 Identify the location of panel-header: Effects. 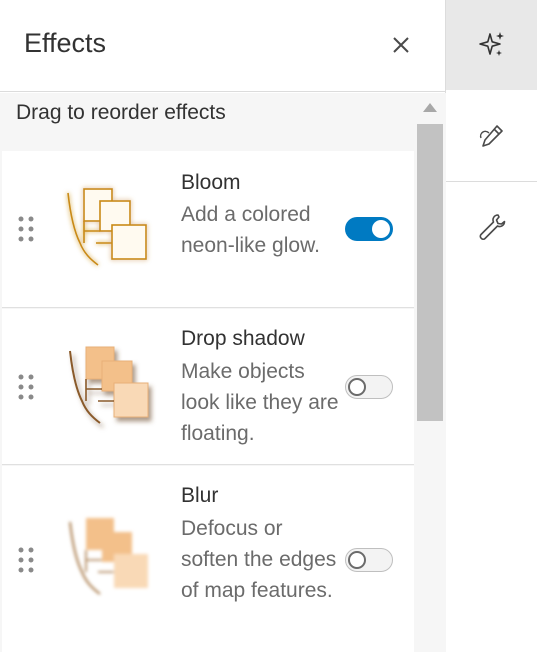
(223, 46).